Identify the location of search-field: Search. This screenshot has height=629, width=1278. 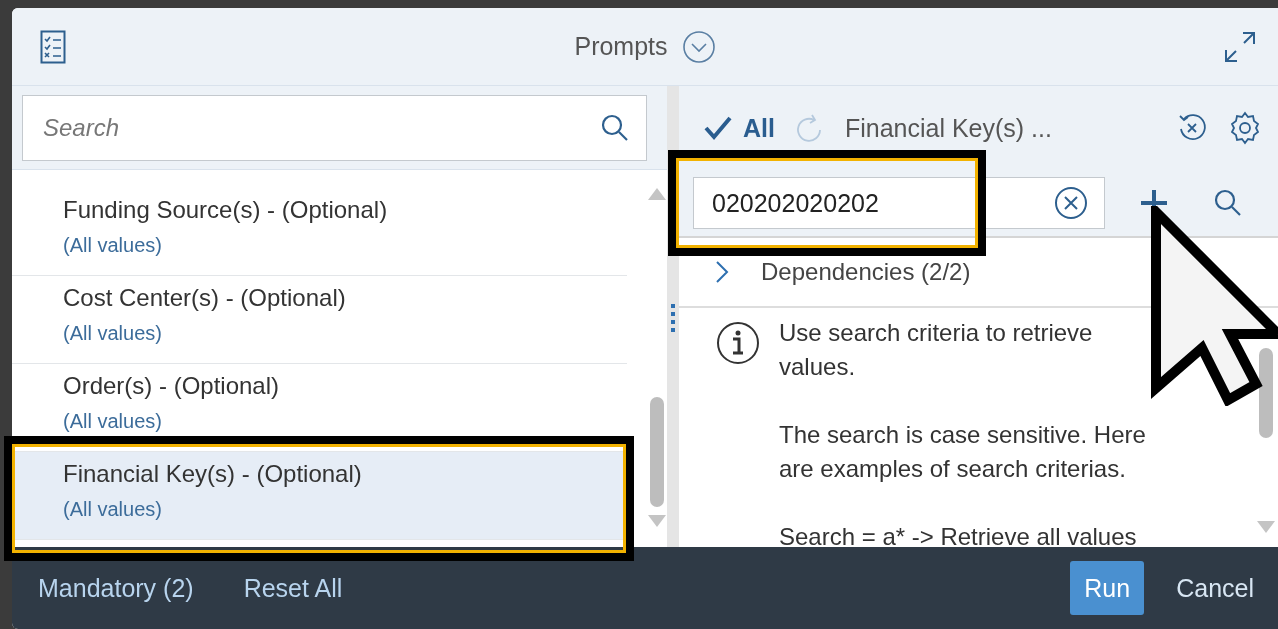
(334, 128).